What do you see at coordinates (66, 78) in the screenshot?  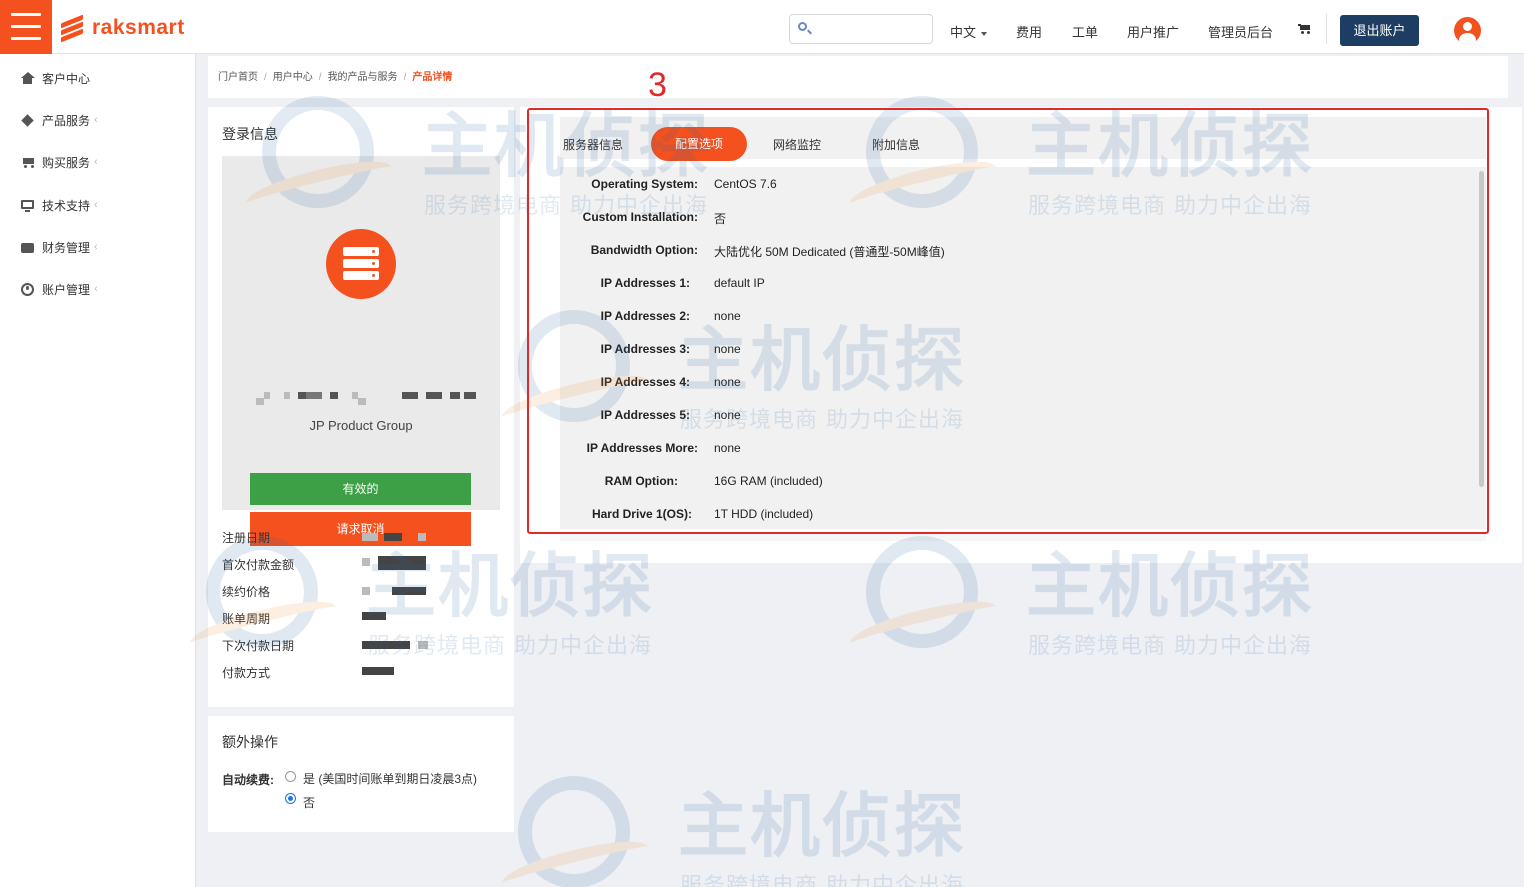 I see `sidebar-item-label: 客户中心` at bounding box center [66, 78].